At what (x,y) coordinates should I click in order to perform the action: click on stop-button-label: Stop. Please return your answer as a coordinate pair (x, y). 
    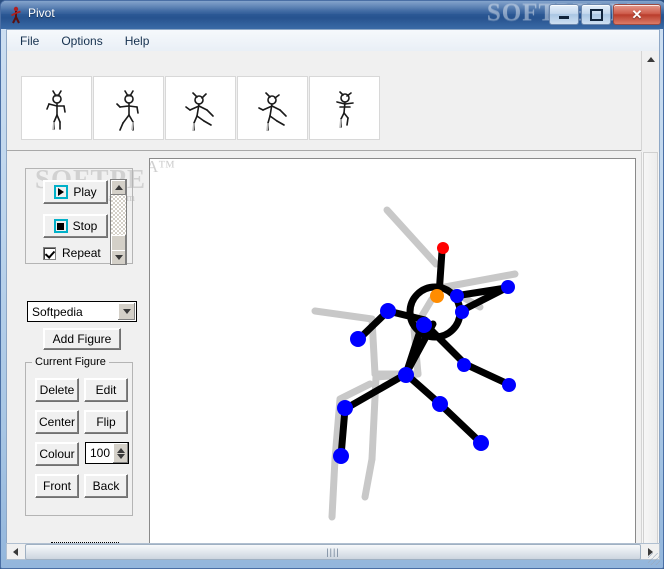
    Looking at the image, I should click on (85, 226).